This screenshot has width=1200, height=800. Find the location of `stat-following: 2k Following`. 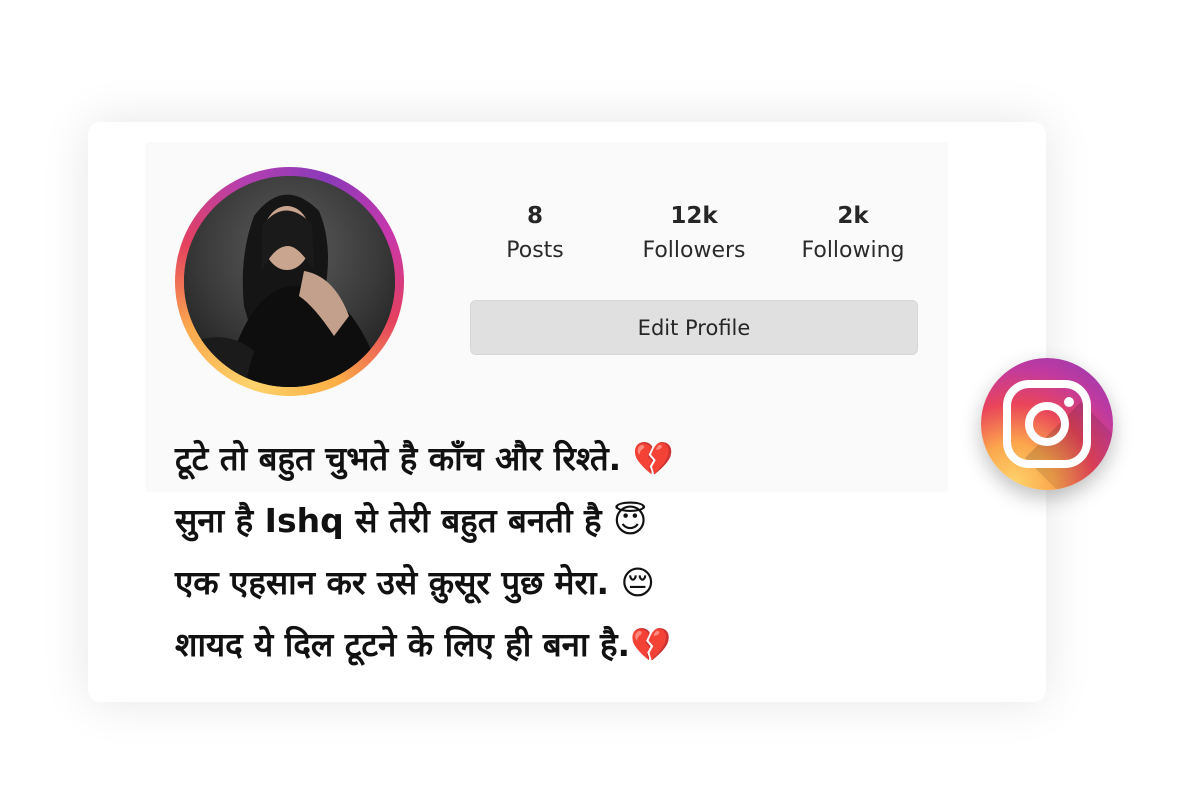

stat-following: 2k Following is located at coordinates (853, 233).